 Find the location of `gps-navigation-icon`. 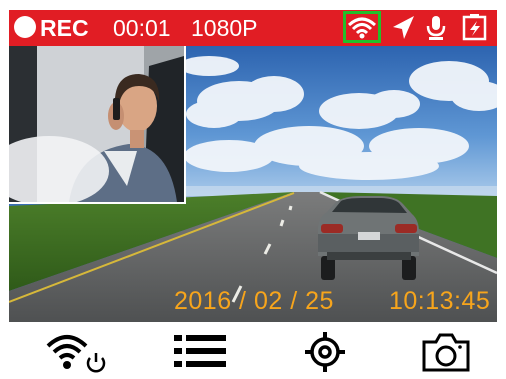

gps-navigation-icon is located at coordinates (403, 27).